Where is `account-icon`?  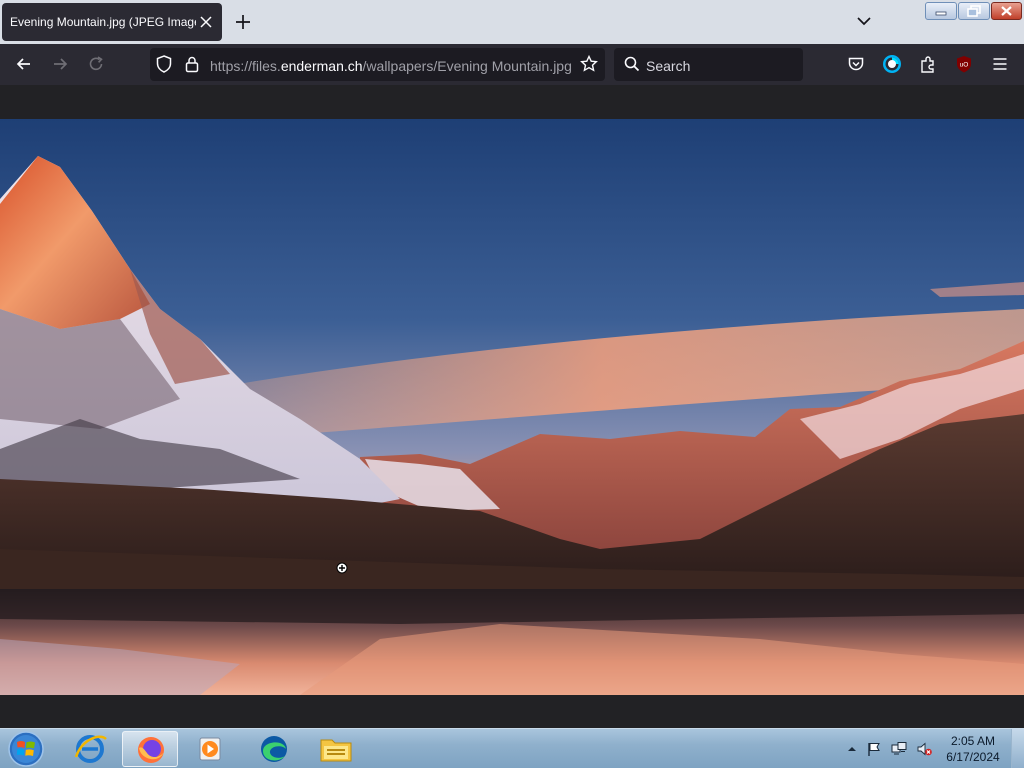 account-icon is located at coordinates (892, 64).